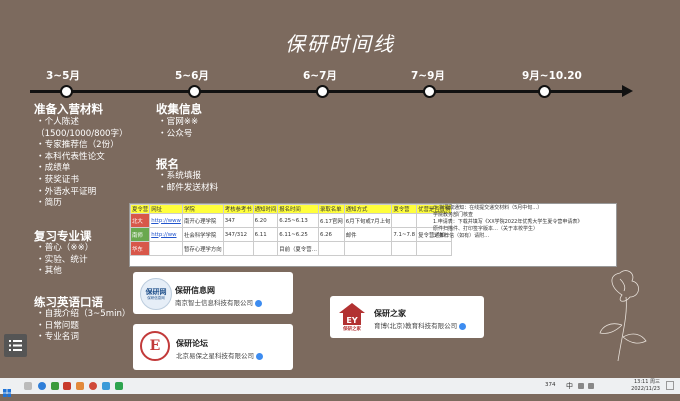 This screenshot has height=401, width=680. What do you see at coordinates (238, 220) in the screenshot?
I see `table-cell: 347` at bounding box center [238, 220].